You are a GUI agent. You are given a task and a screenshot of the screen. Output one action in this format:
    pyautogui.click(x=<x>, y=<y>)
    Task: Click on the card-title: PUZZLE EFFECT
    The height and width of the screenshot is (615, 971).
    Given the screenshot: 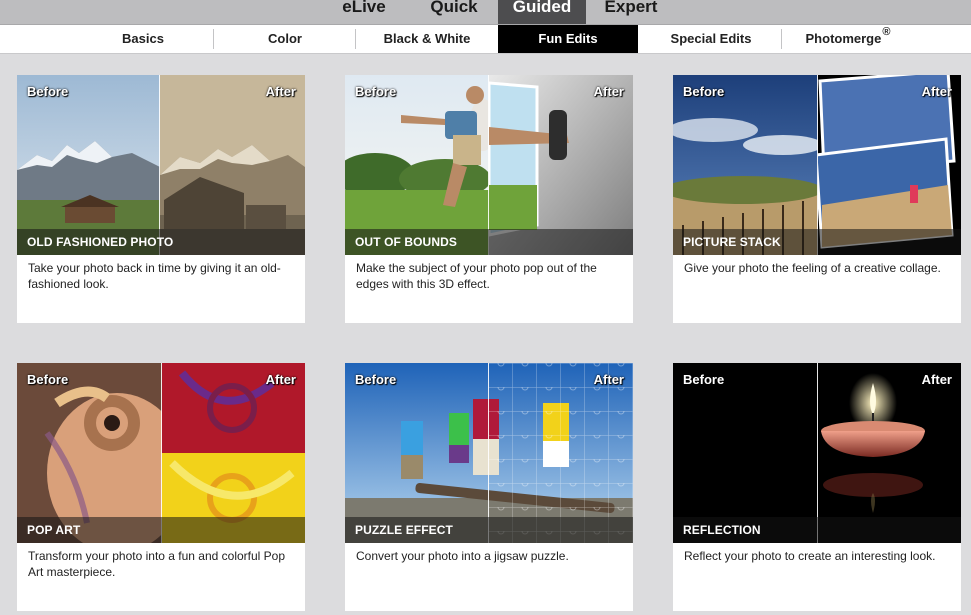 What is the action you would take?
    pyautogui.click(x=404, y=530)
    